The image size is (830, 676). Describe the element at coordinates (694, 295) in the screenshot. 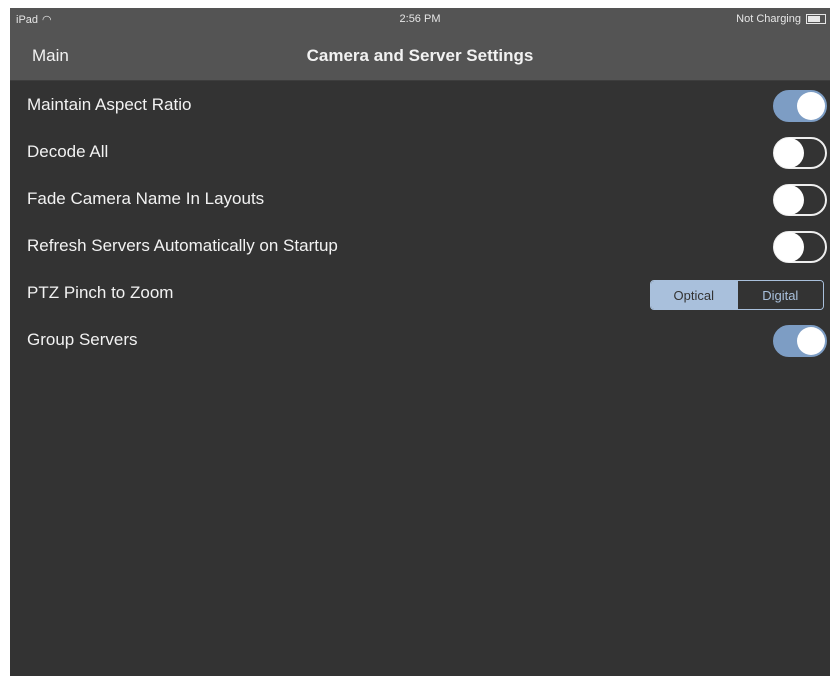

I see `segment-optical: Optical` at that location.